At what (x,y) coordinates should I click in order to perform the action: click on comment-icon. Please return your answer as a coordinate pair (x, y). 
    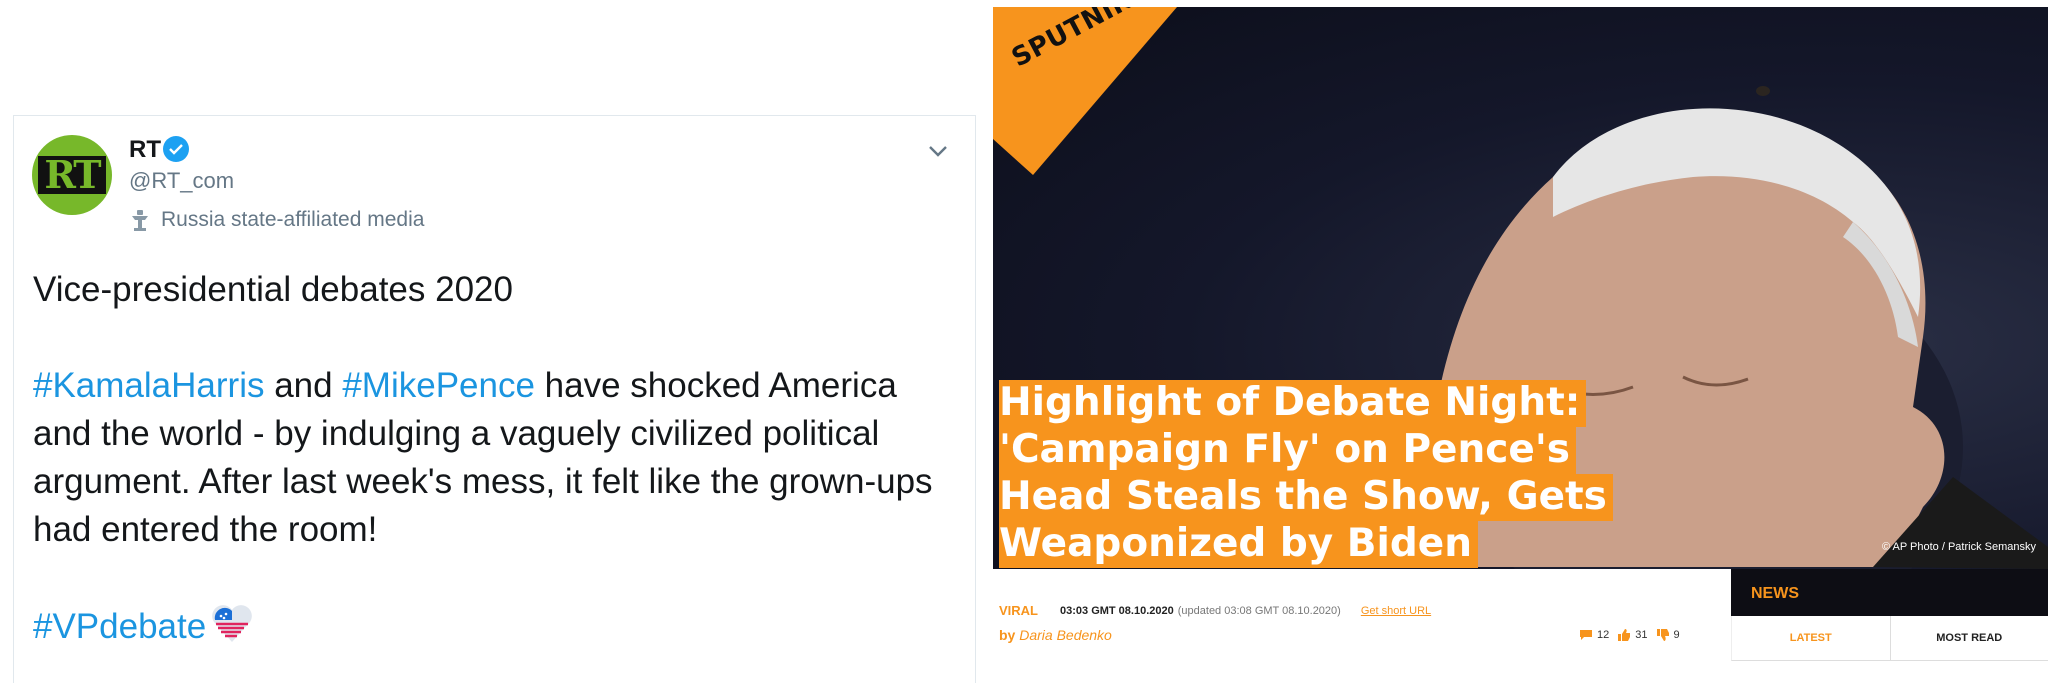
    Looking at the image, I should click on (1586, 635).